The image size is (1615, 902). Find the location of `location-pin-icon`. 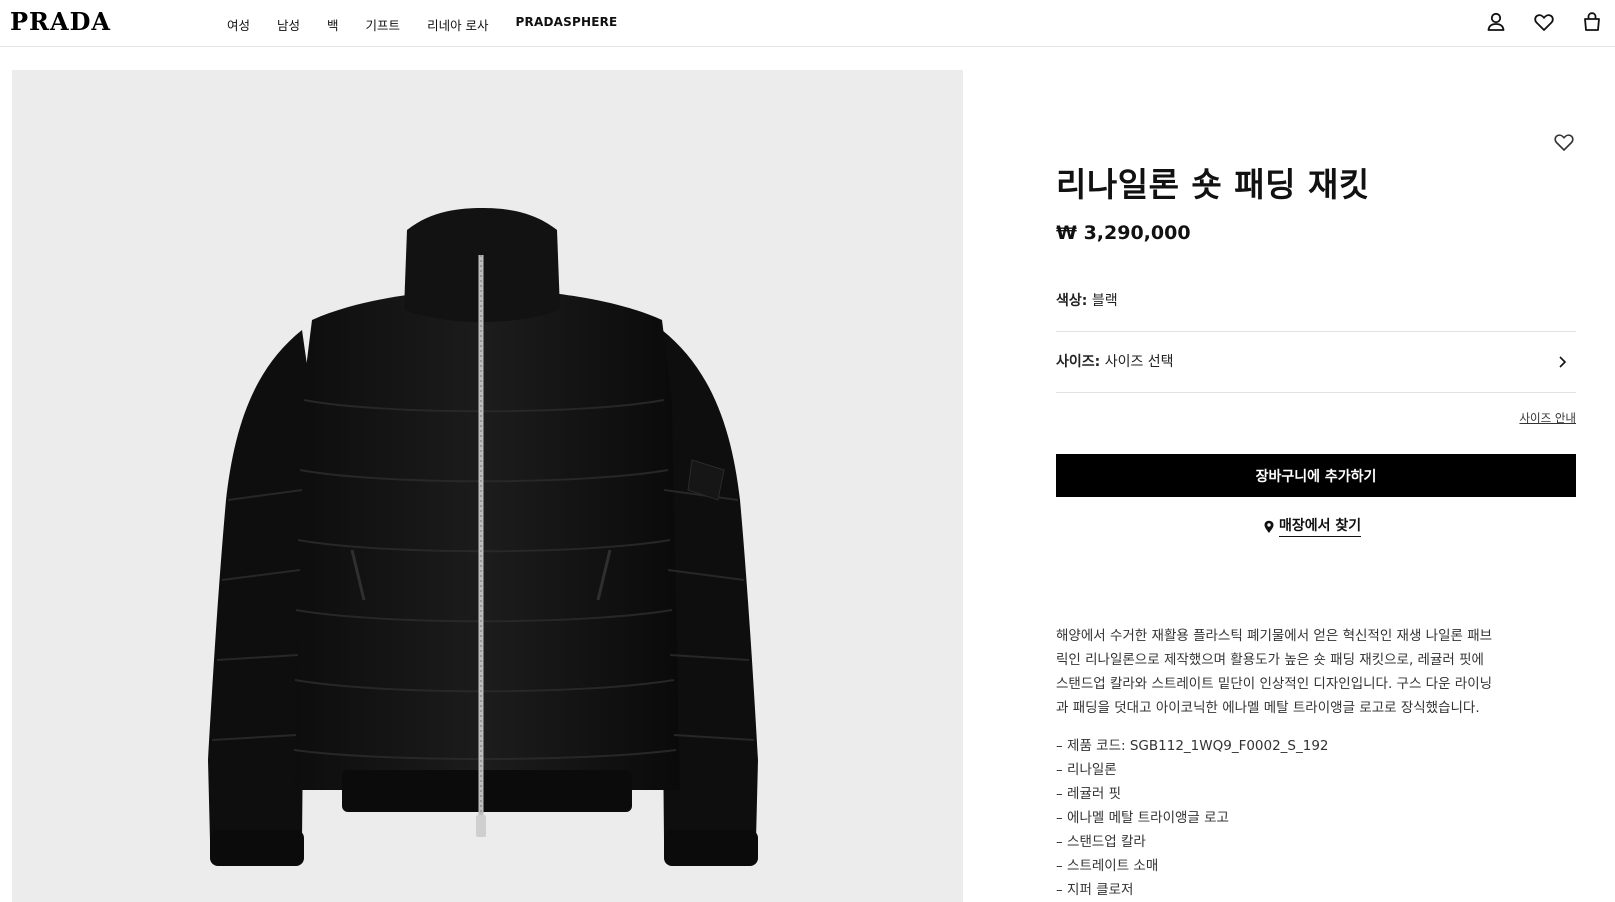

location-pin-icon is located at coordinates (1269, 526).